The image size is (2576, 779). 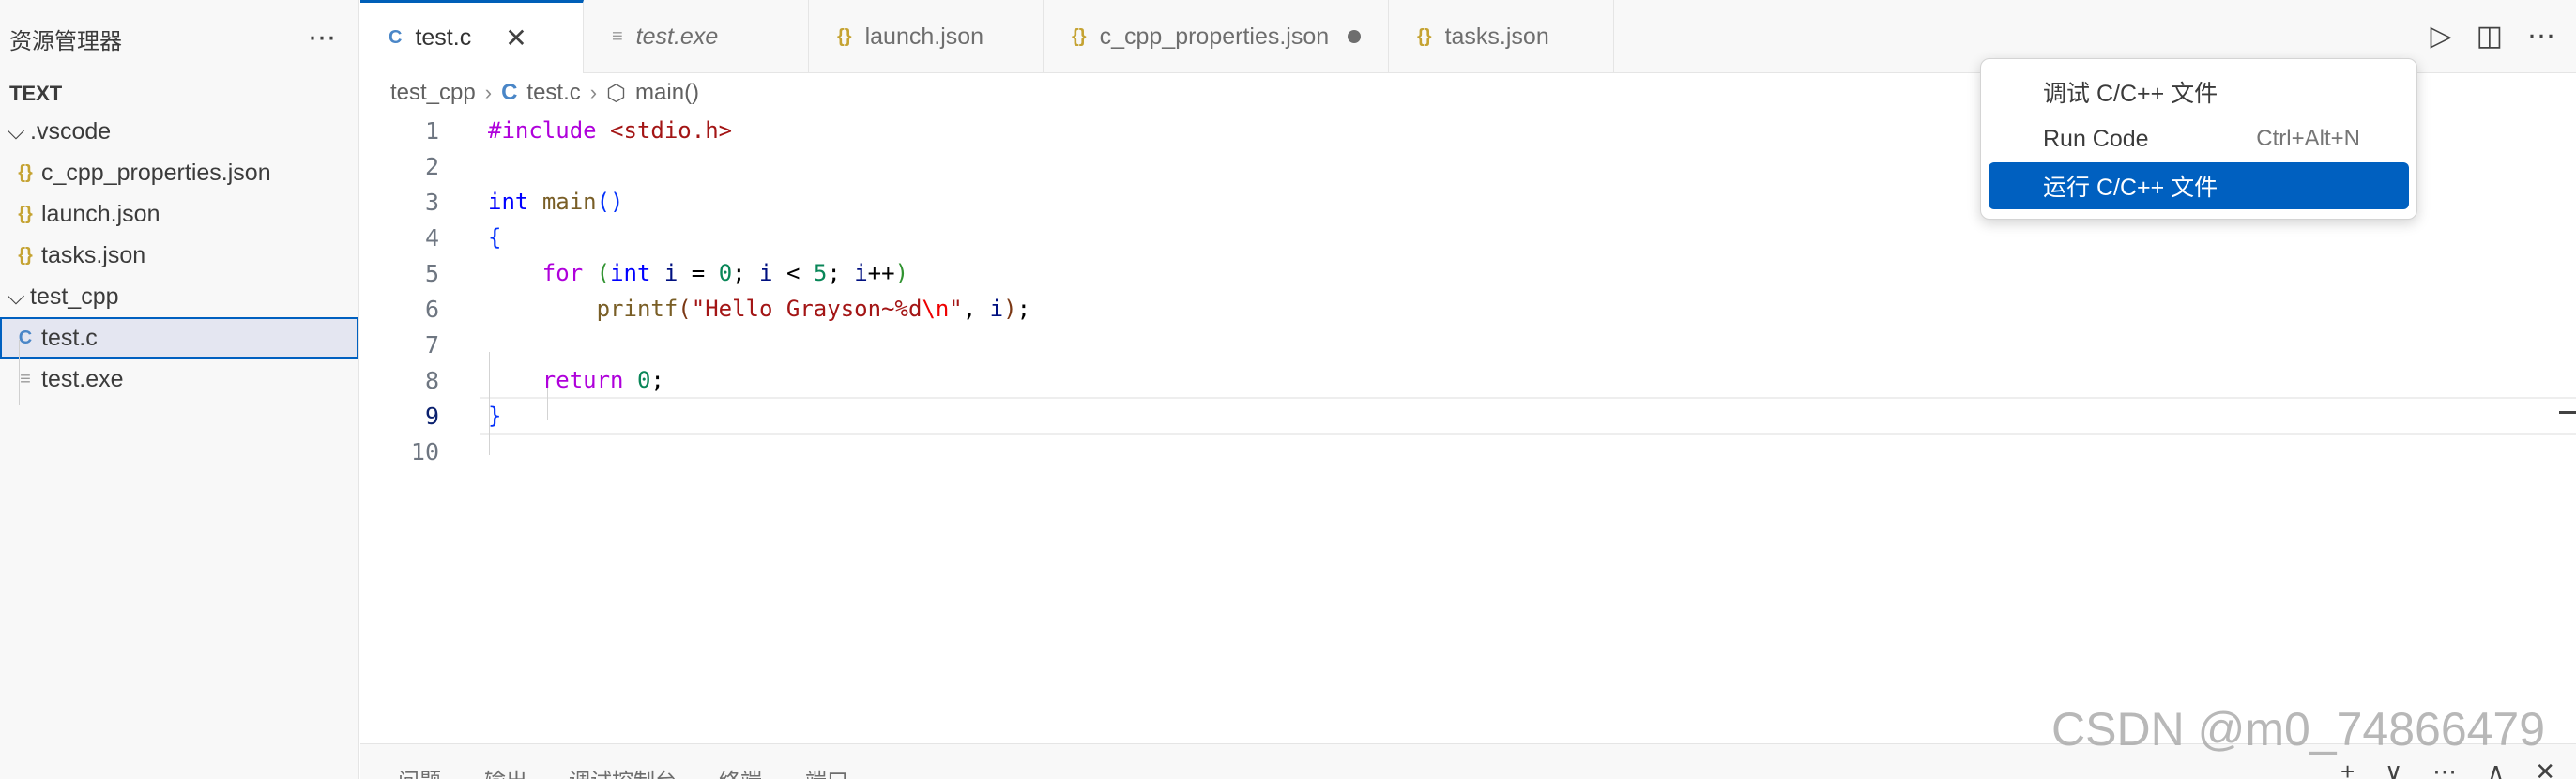 What do you see at coordinates (2298, 730) in the screenshot?
I see `csdn-watermark: CSDN @m0_74866479` at bounding box center [2298, 730].